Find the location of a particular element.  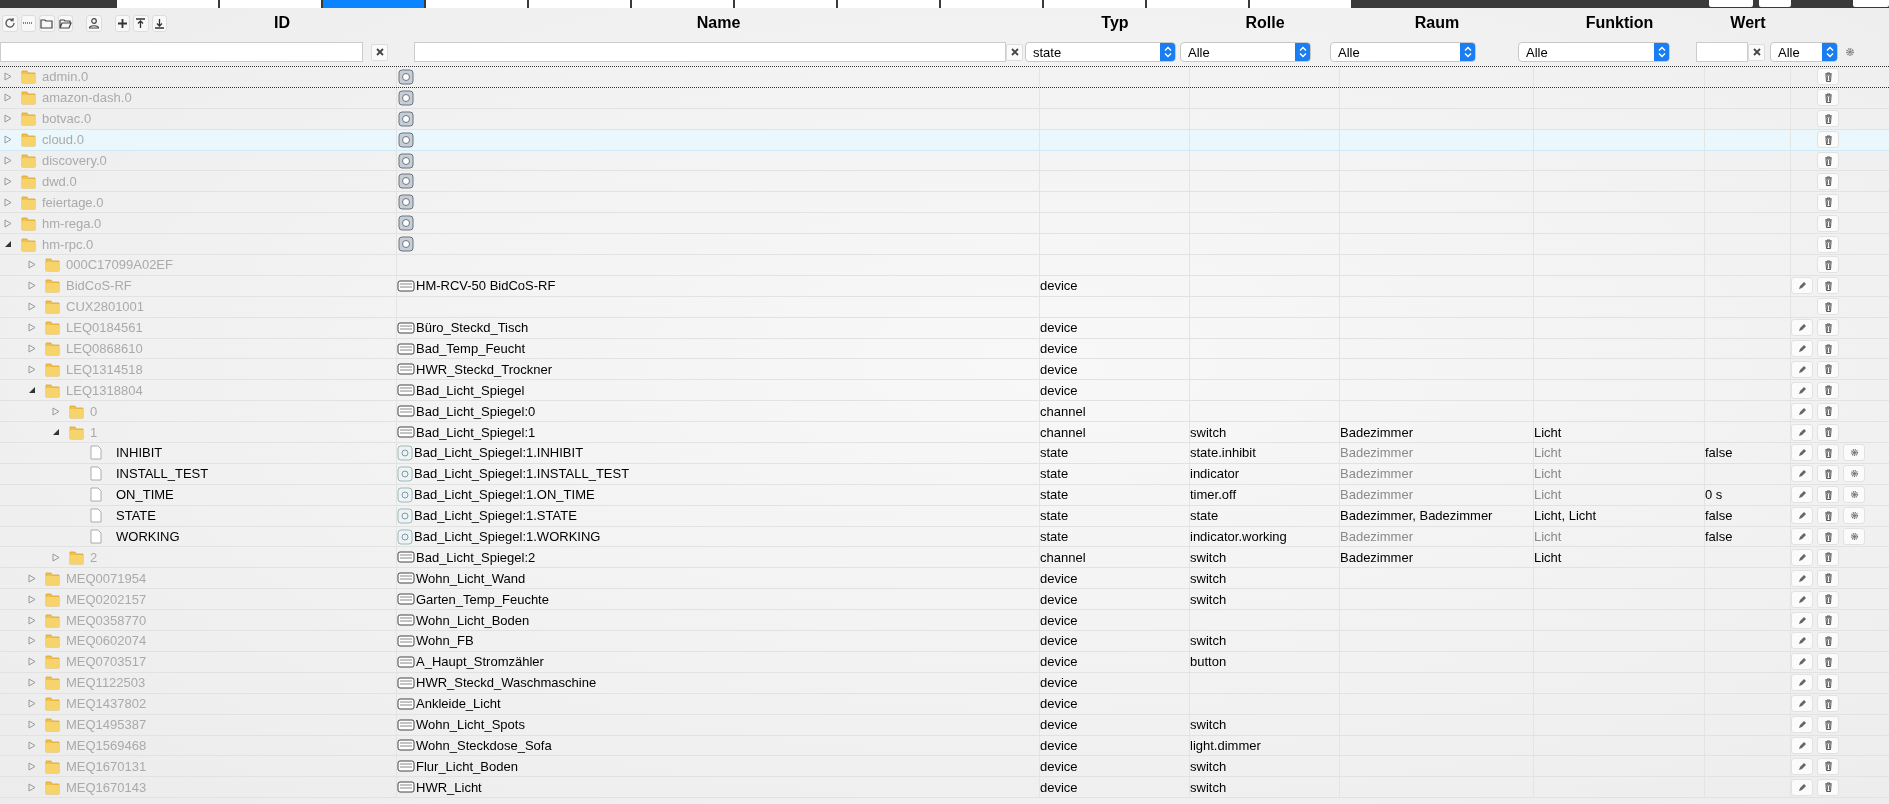

download-button is located at coordinates (159, 23).